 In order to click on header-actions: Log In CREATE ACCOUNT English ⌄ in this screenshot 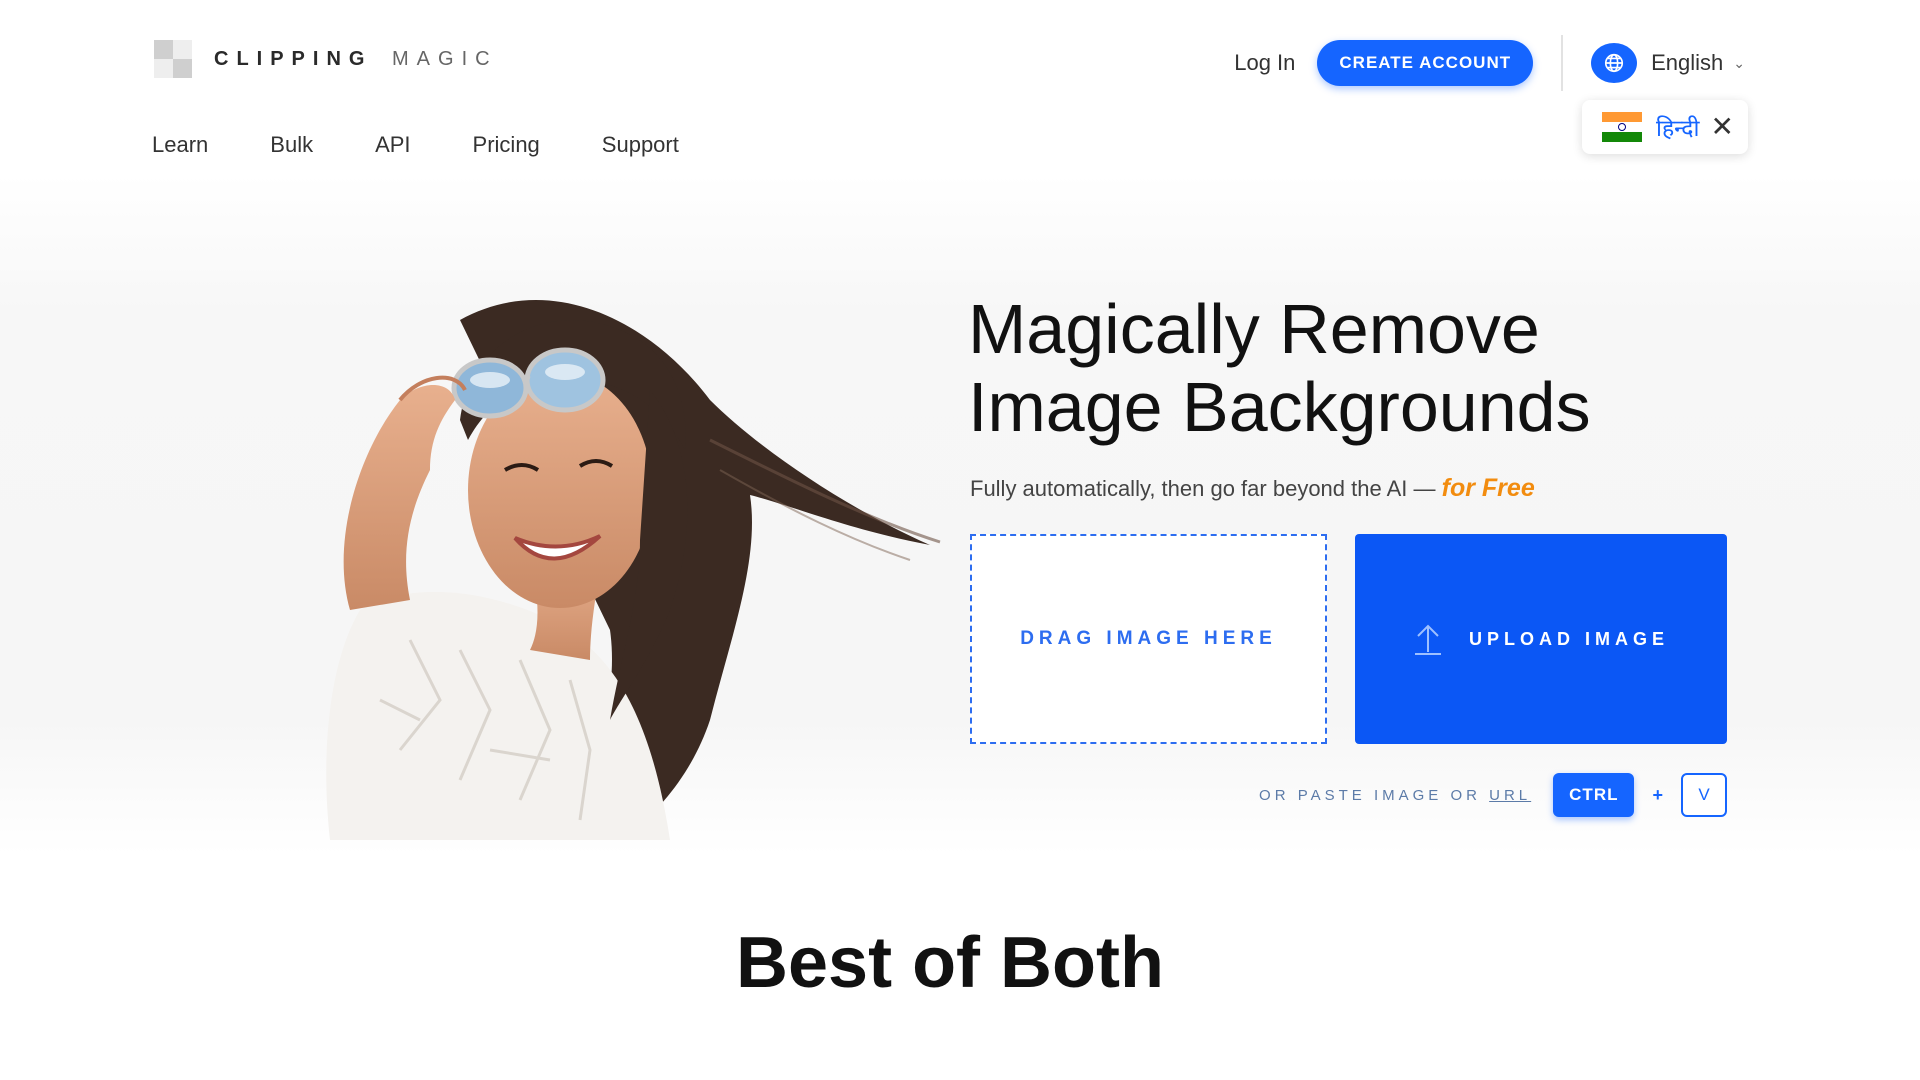, I will do `click(1489, 63)`.